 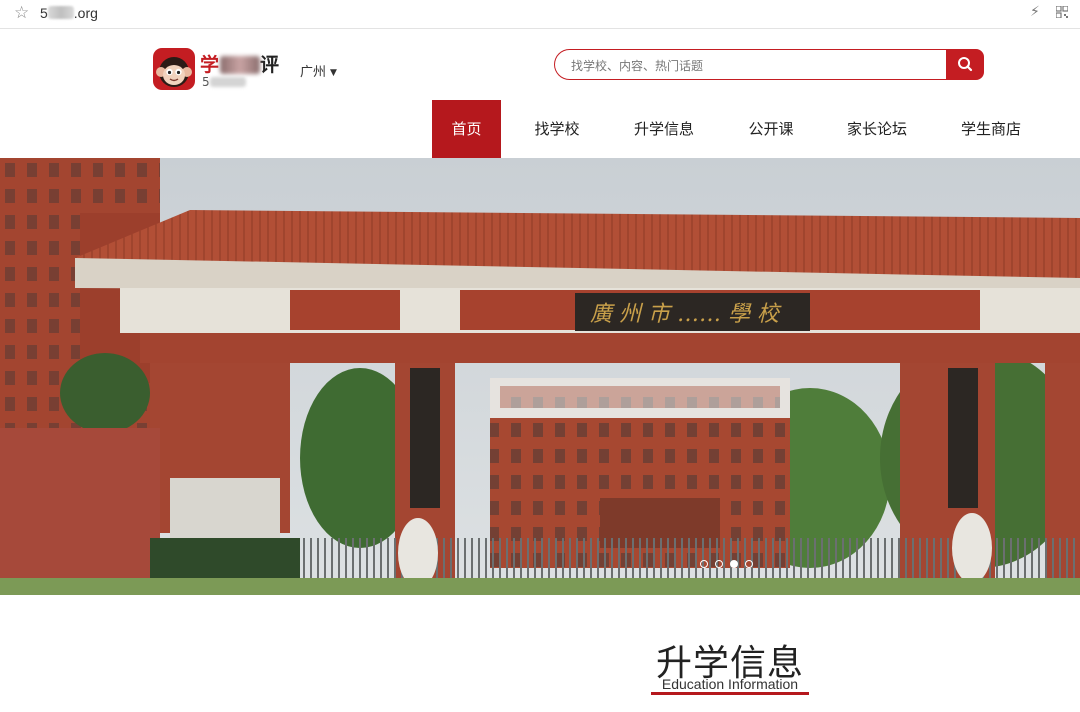 I want to click on city-selector: 广州 ▼, so click(x=318, y=70).